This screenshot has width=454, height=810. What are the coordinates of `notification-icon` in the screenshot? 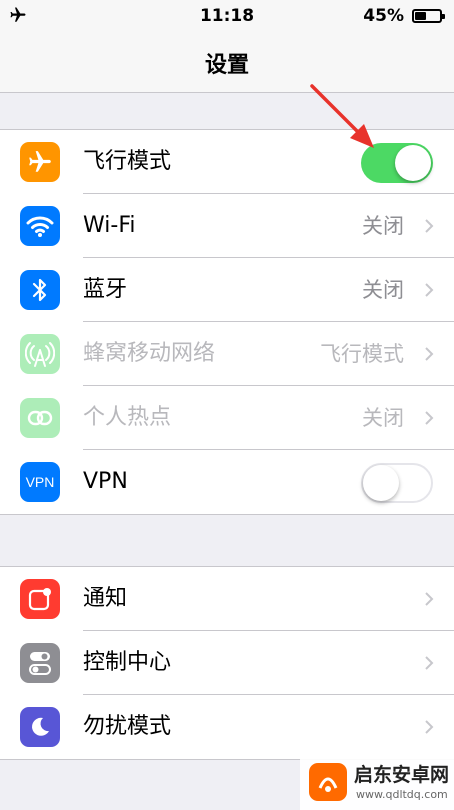 It's located at (40, 599).